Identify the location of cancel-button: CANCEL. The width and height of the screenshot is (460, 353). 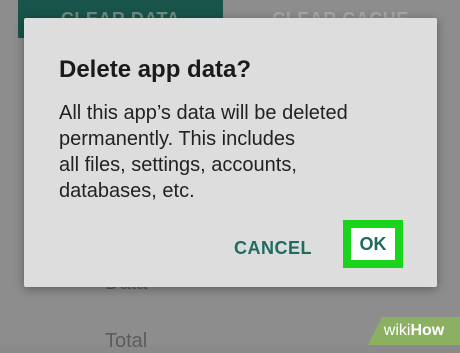
(273, 248).